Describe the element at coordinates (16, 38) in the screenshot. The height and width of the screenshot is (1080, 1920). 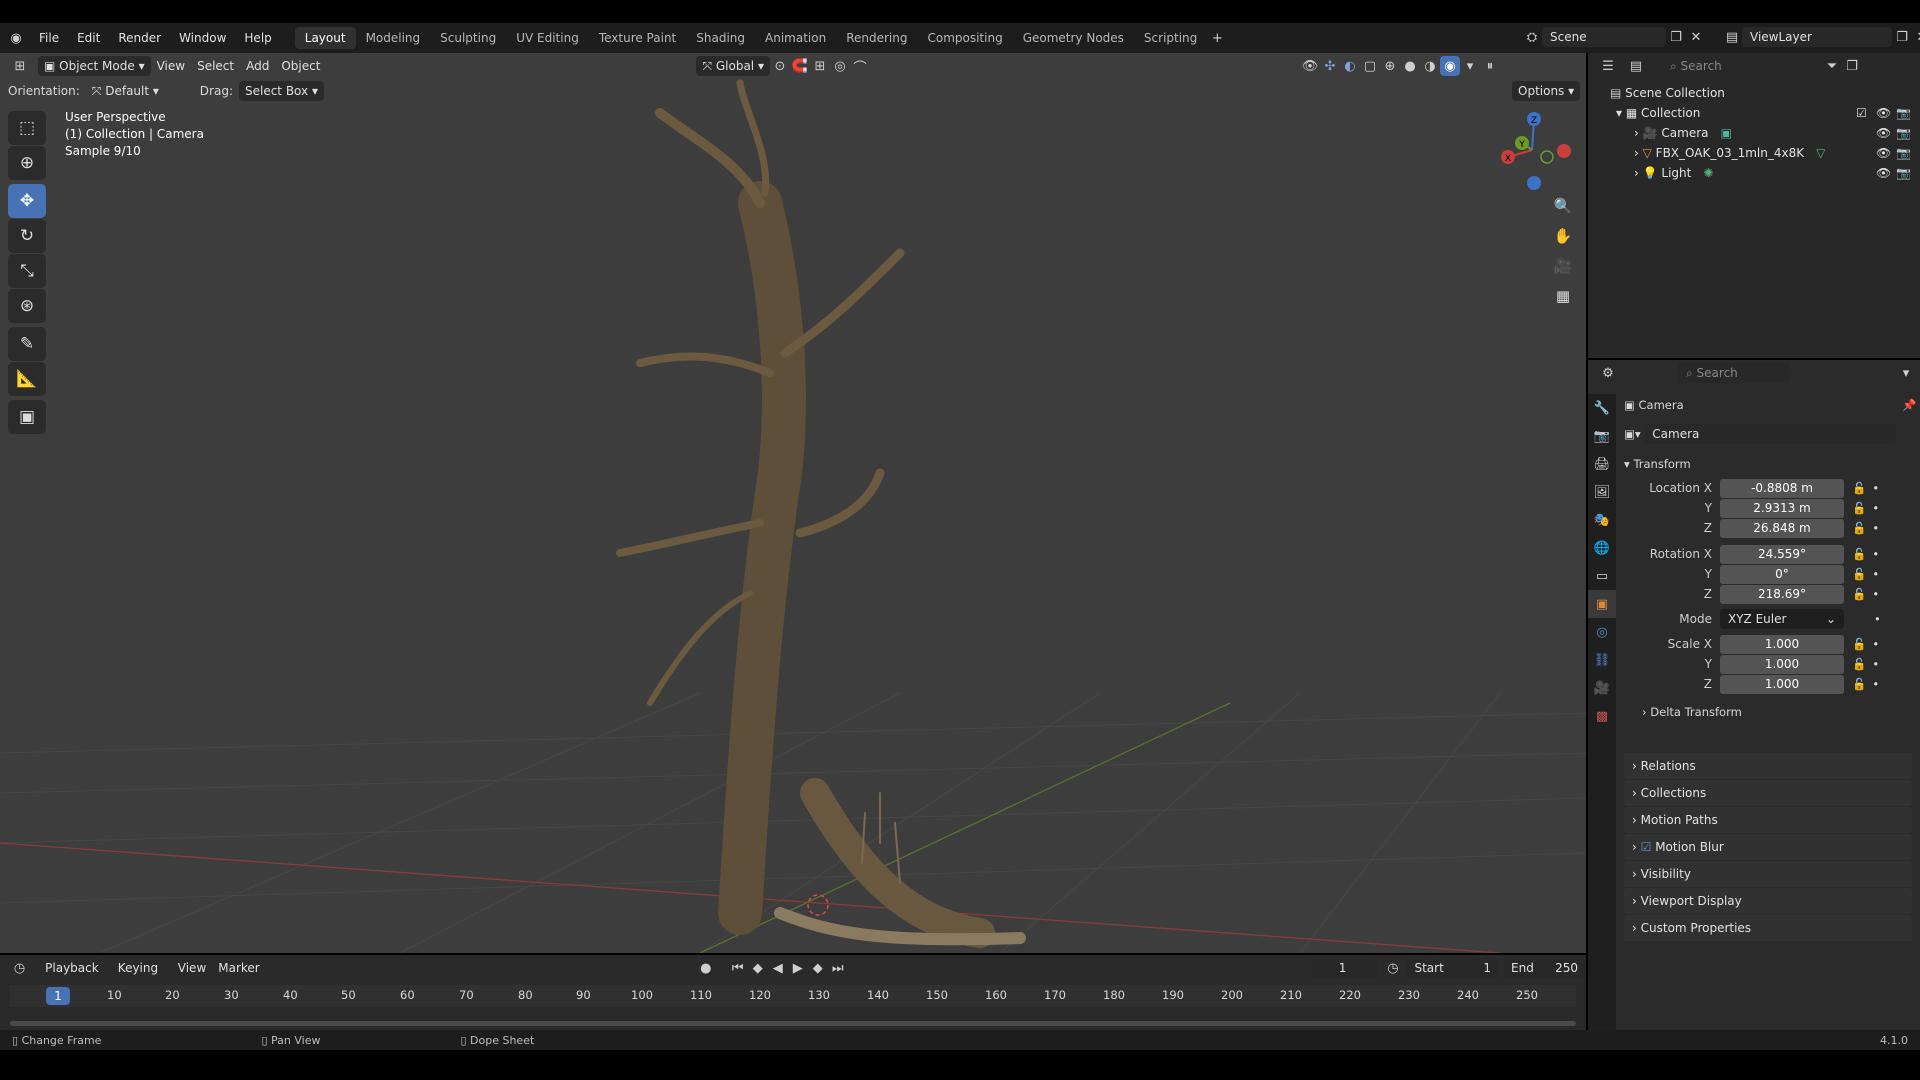
I see `blender-logo-icon: ◉` at that location.